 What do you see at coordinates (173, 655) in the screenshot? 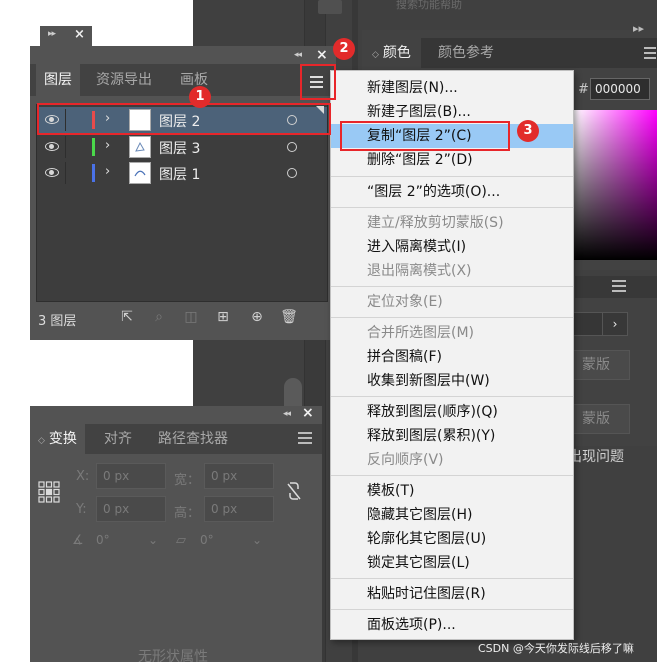
I see `no-shape-properties-text: 无形状属性` at bounding box center [173, 655].